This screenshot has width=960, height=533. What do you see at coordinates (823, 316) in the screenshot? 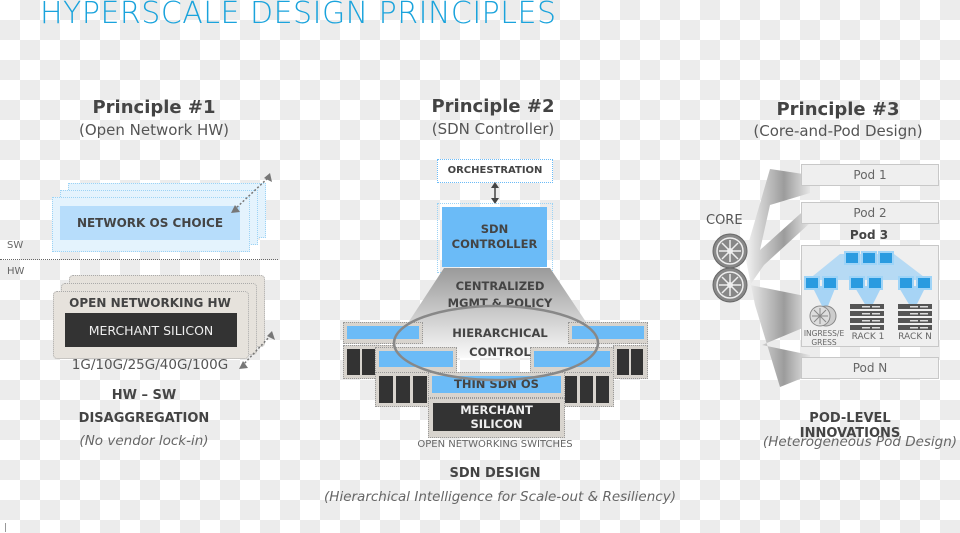
I see `ingress-router-icon` at bounding box center [823, 316].